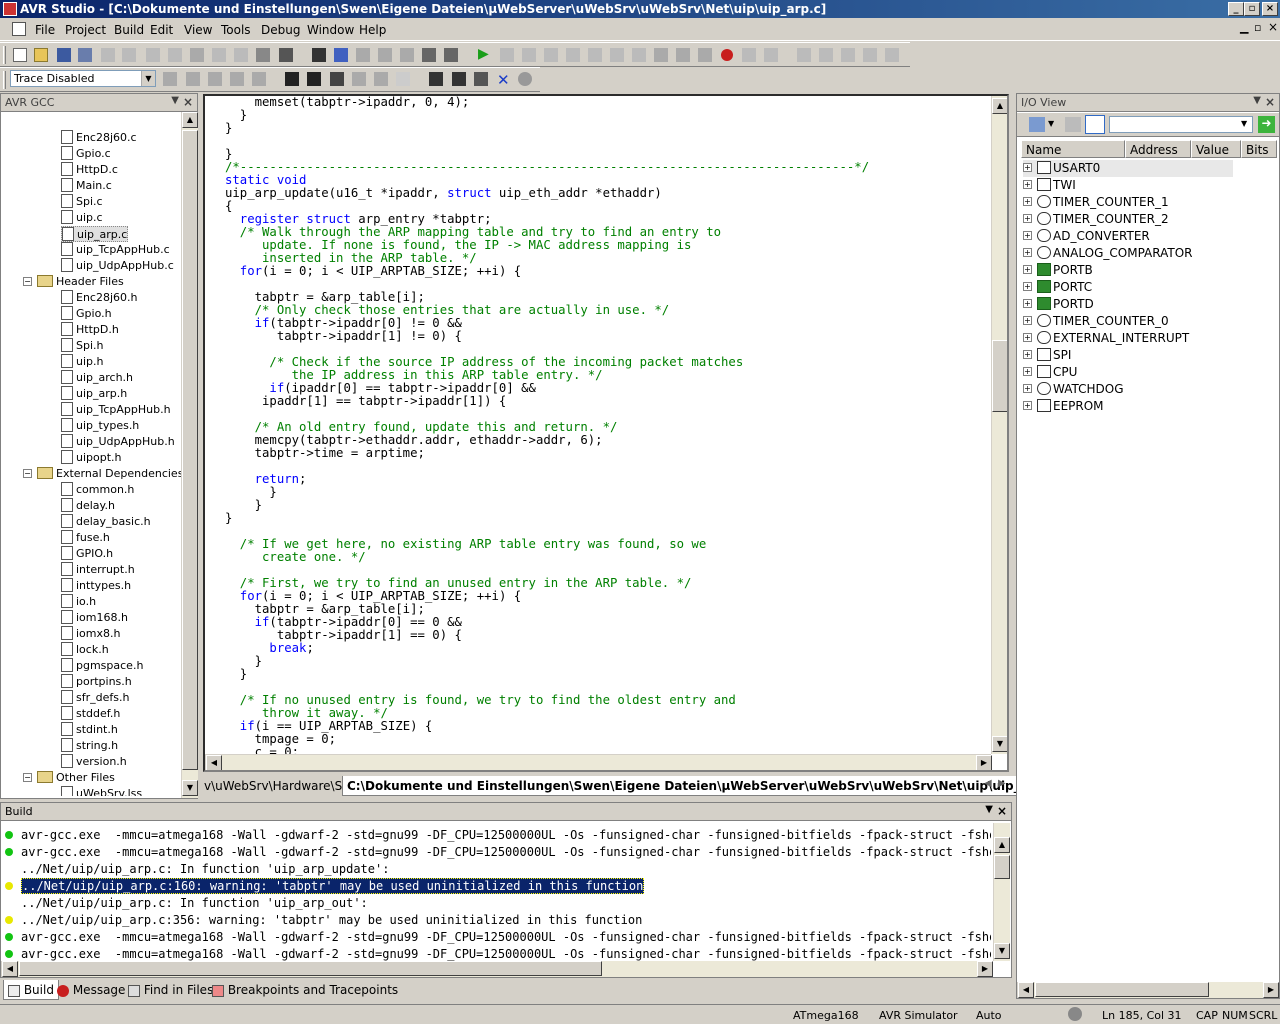 Image resolution: width=1280 pixels, height=1024 pixels. Describe the element at coordinates (1096, 219) in the screenshot. I see `io-item: + TIMER_COUNTER_2` at that location.